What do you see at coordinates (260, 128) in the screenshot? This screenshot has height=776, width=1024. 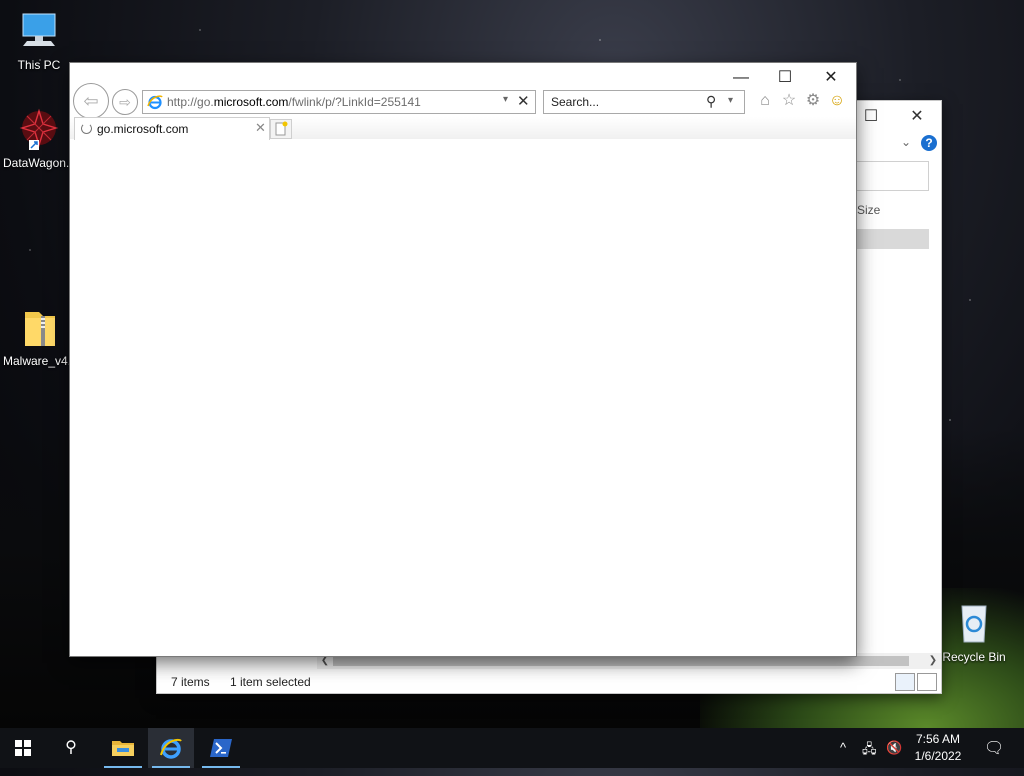 I see `close-tab-icon: ✕` at bounding box center [260, 128].